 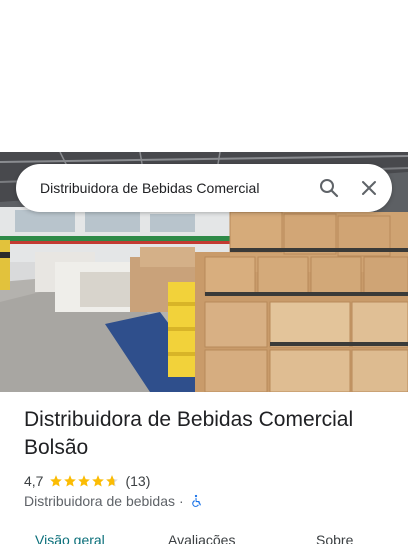 What do you see at coordinates (112, 481) in the screenshot?
I see `star-half-icon` at bounding box center [112, 481].